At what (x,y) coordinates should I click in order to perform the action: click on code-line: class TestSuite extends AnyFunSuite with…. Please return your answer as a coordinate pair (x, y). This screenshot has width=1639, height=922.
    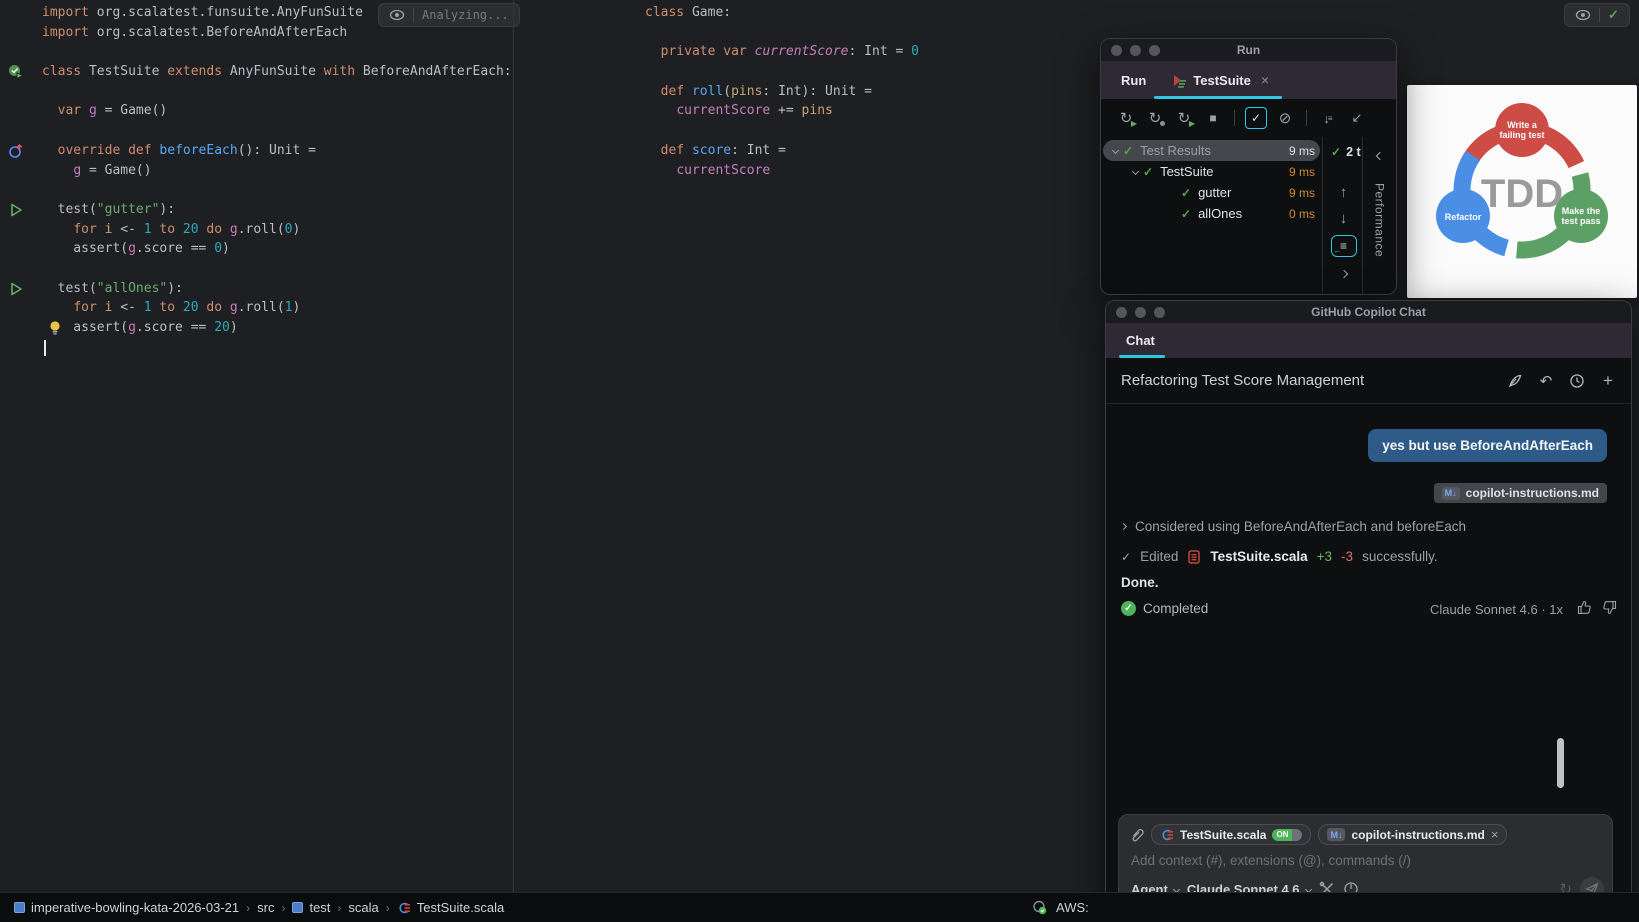
    Looking at the image, I should click on (256, 72).